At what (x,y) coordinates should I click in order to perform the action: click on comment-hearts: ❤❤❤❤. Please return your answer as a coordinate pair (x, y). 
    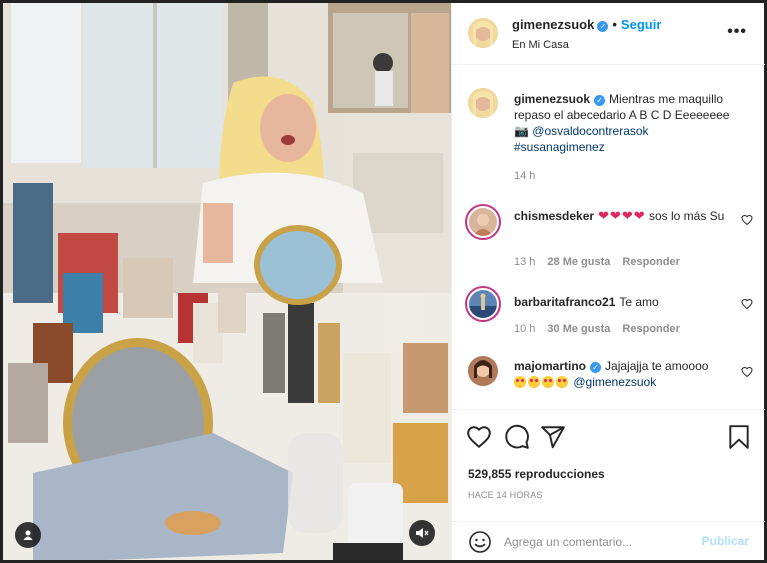
    Looking at the image, I should click on (622, 215).